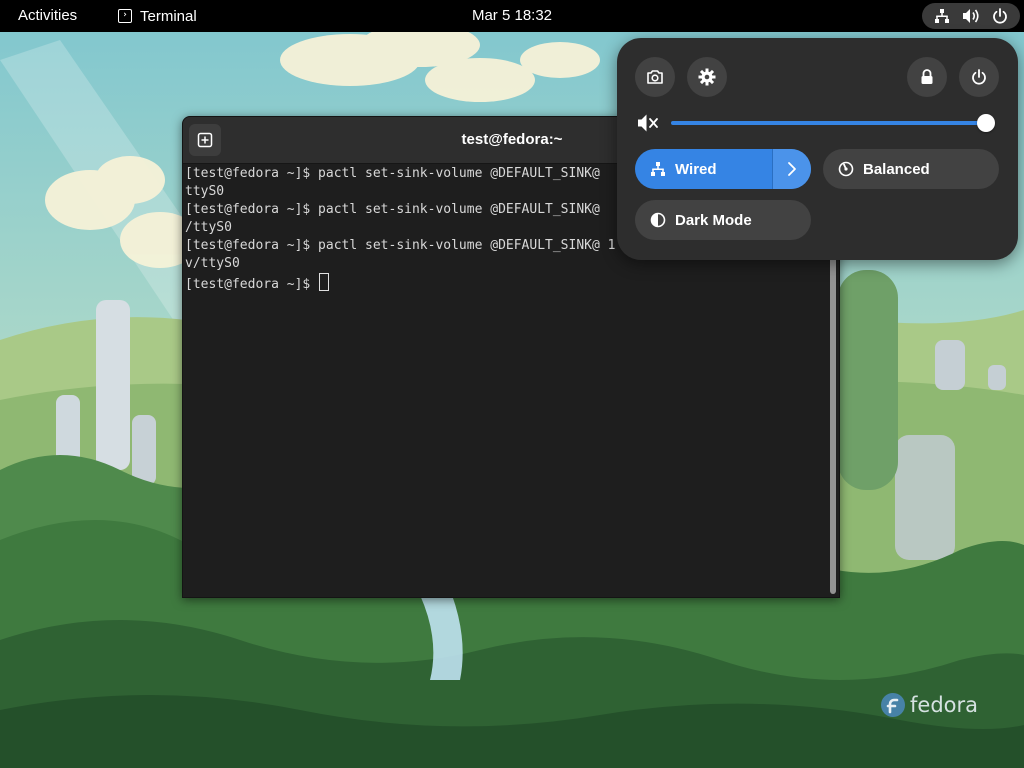  What do you see at coordinates (168, 16) in the screenshot?
I see `app-menu-label: Terminal` at bounding box center [168, 16].